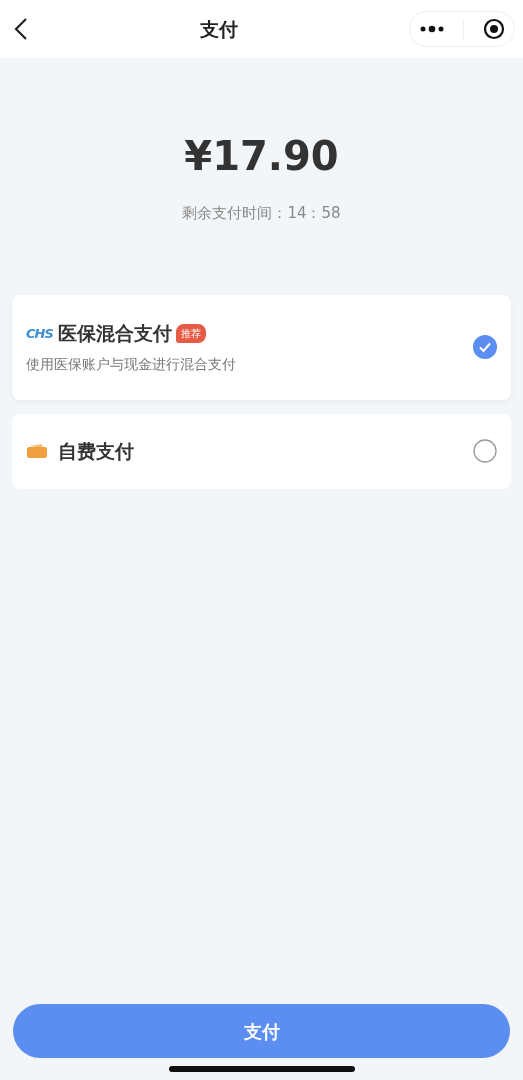 The height and width of the screenshot is (1080, 523). Describe the element at coordinates (261, 156) in the screenshot. I see `amount: ¥17.90` at that location.